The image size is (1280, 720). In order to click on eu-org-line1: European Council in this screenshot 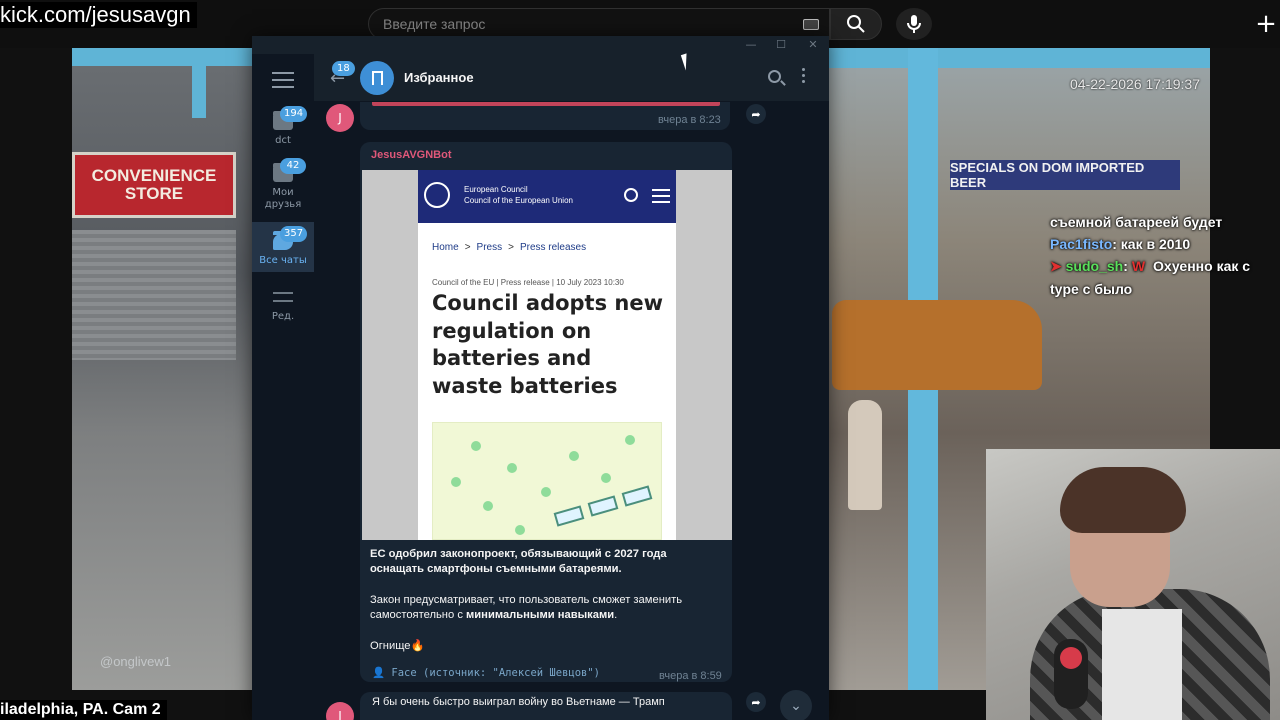, I will do `click(496, 189)`.